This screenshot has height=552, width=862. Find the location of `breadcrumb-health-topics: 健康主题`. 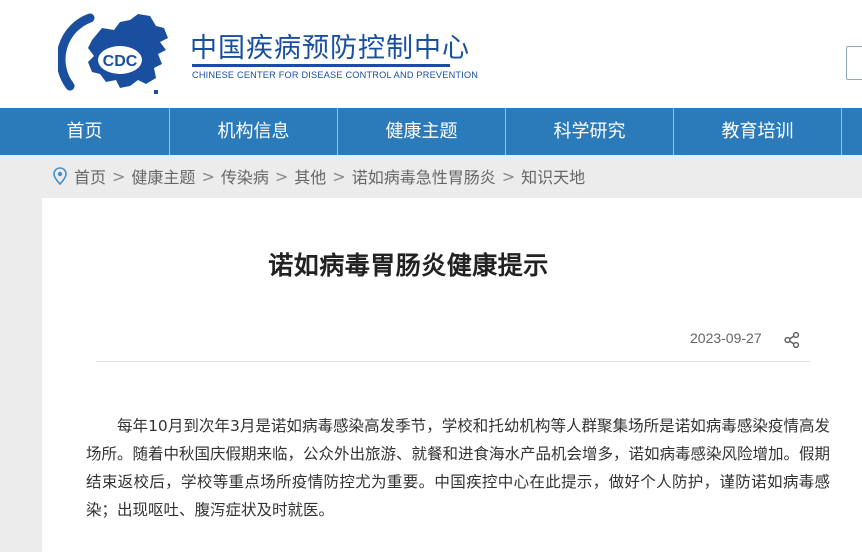

breadcrumb-health-topics: 健康主题 is located at coordinates (163, 176).